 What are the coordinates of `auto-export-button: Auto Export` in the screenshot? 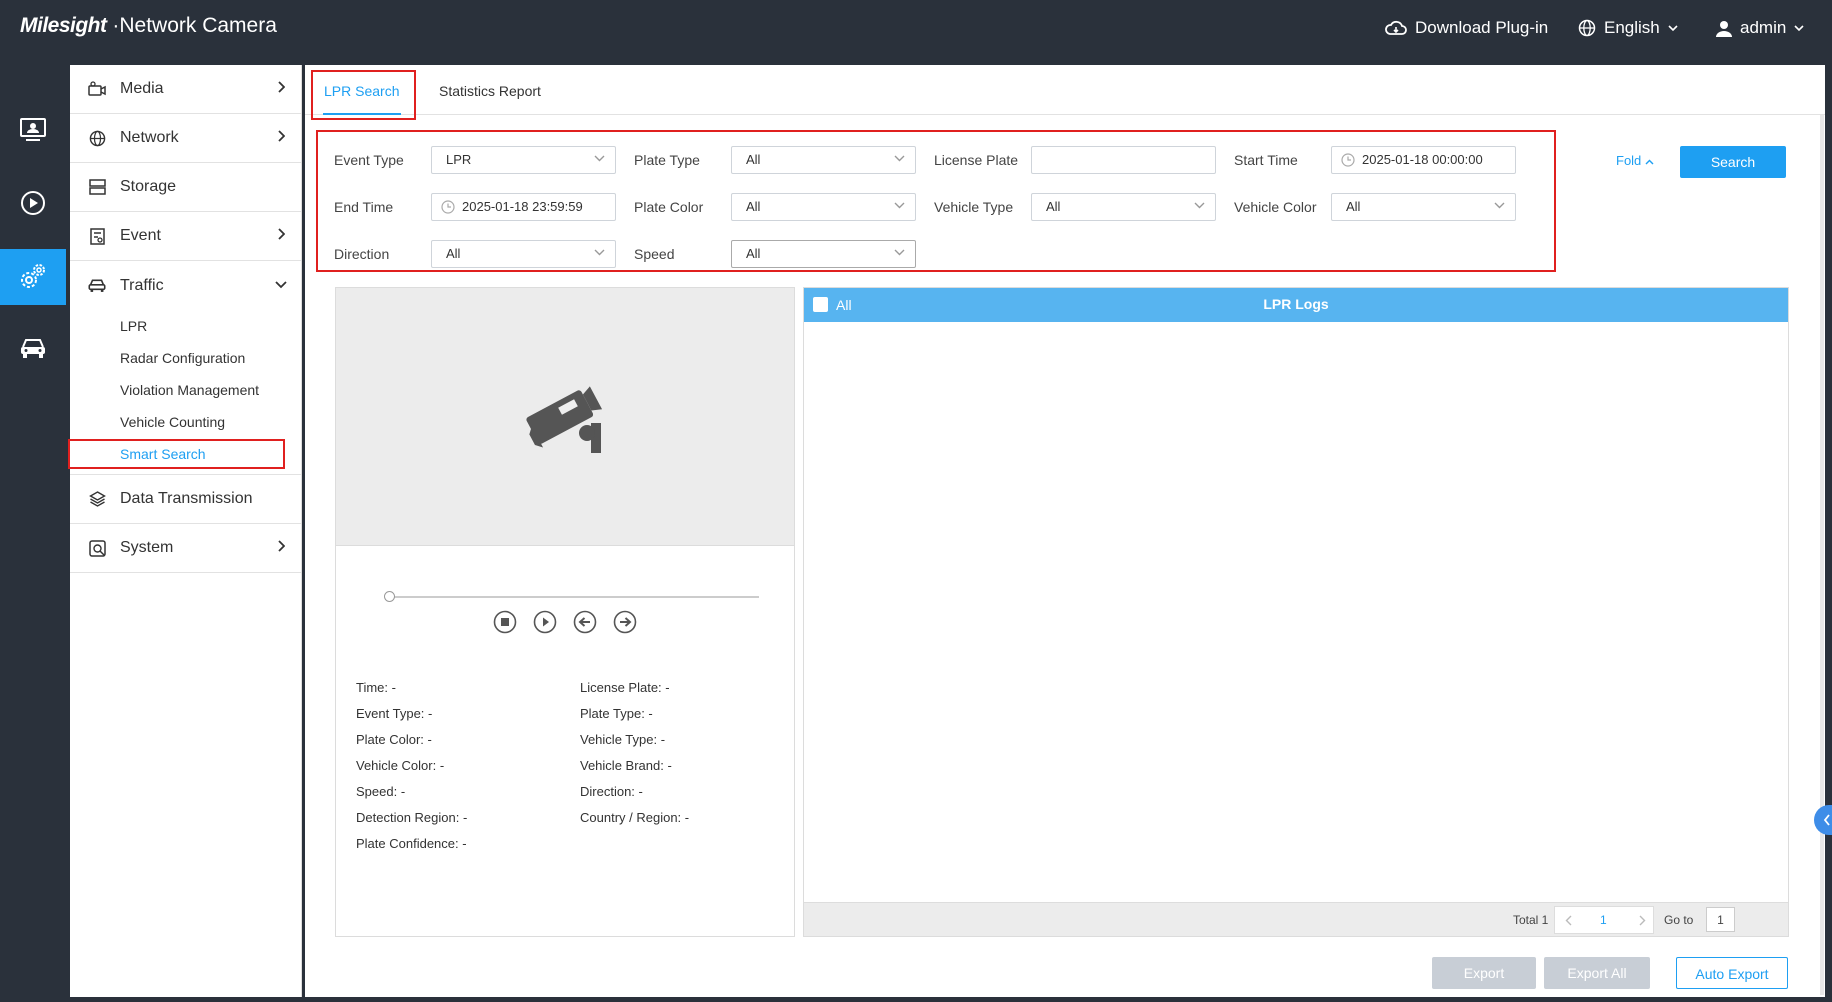 It's located at (1732, 973).